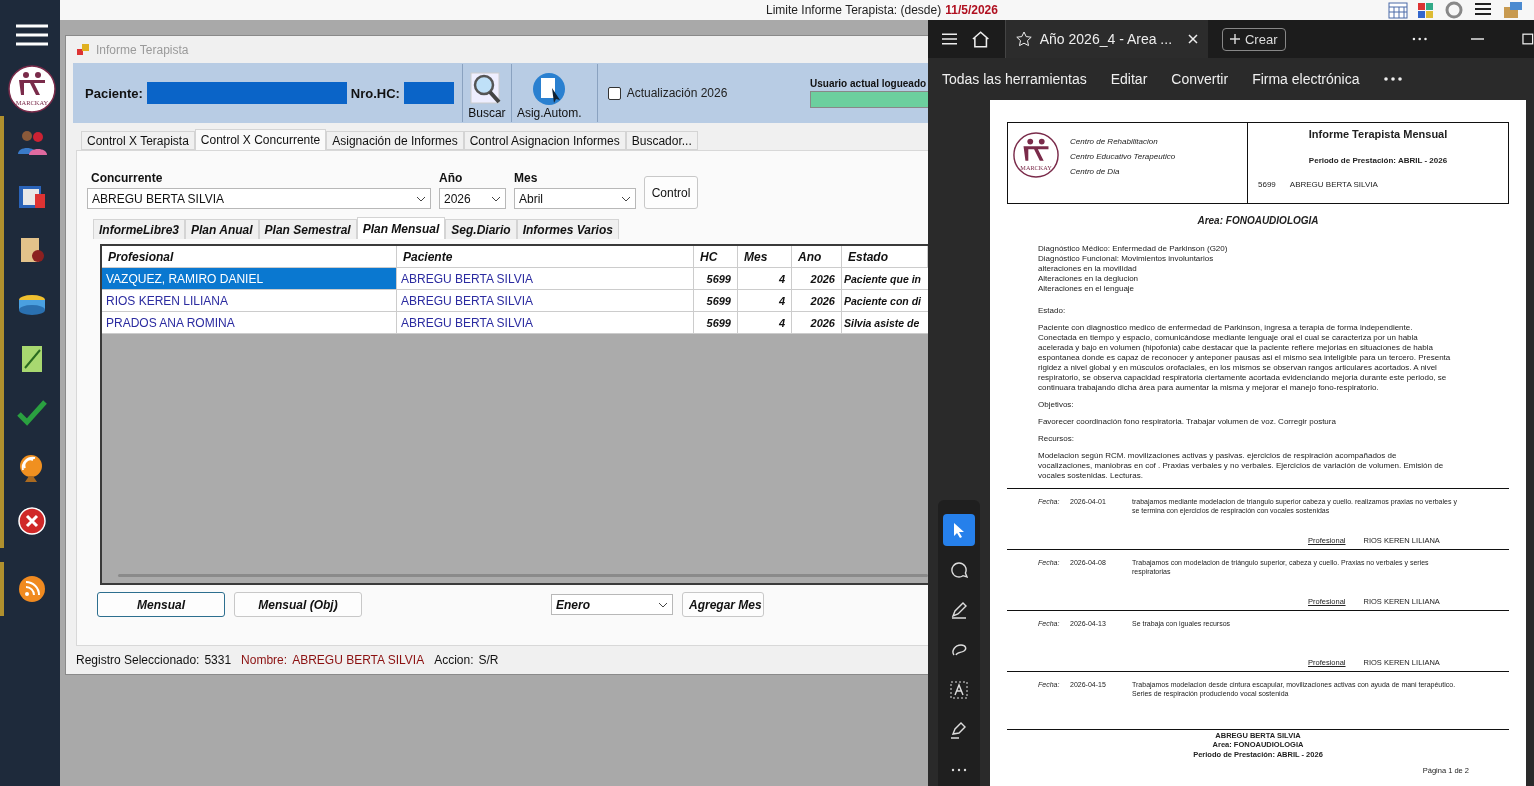 Image resolution: width=1534 pixels, height=786 pixels. Describe the element at coordinates (1267, 184) in the screenshot. I see `patient-hc: 5699` at that location.